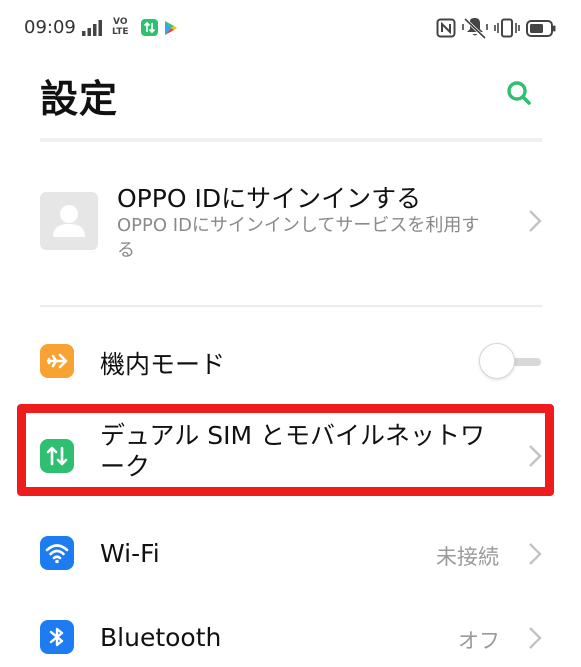  Describe the element at coordinates (50, 27) in the screenshot. I see `status-time: 09:09` at that location.